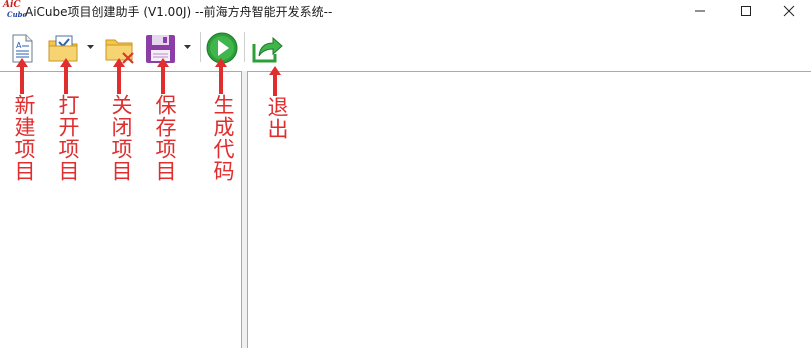  I want to click on svg-text: A, so click(19, 45).